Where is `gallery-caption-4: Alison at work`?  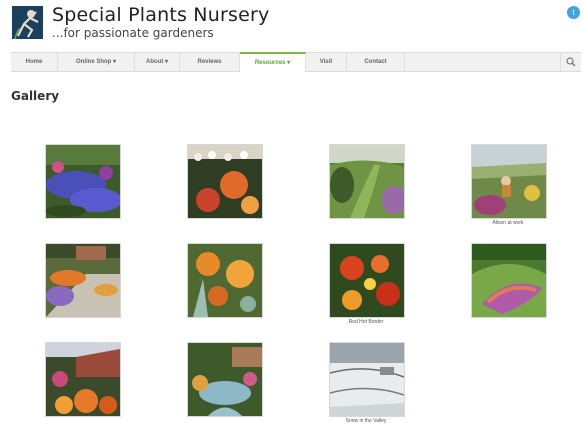
gallery-caption-4: Alison at work is located at coordinates (508, 223).